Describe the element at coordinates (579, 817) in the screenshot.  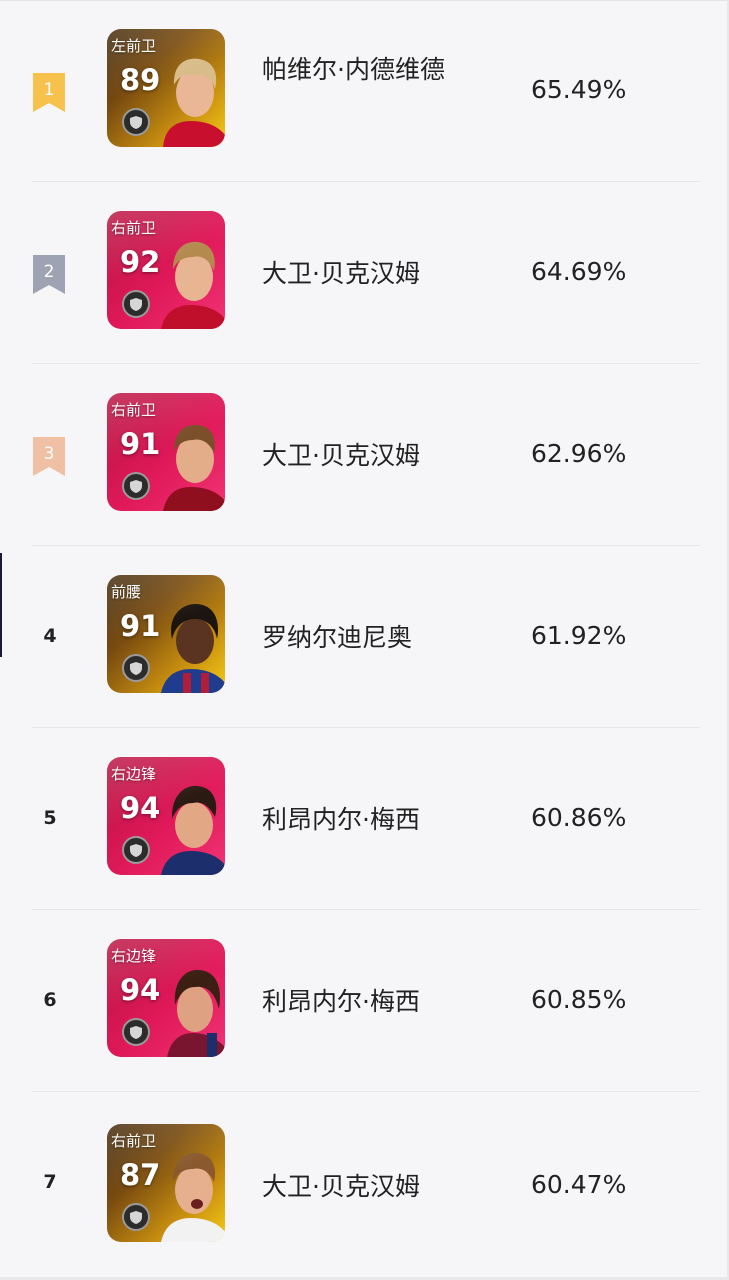
I see `pick-rate: 60.86%` at that location.